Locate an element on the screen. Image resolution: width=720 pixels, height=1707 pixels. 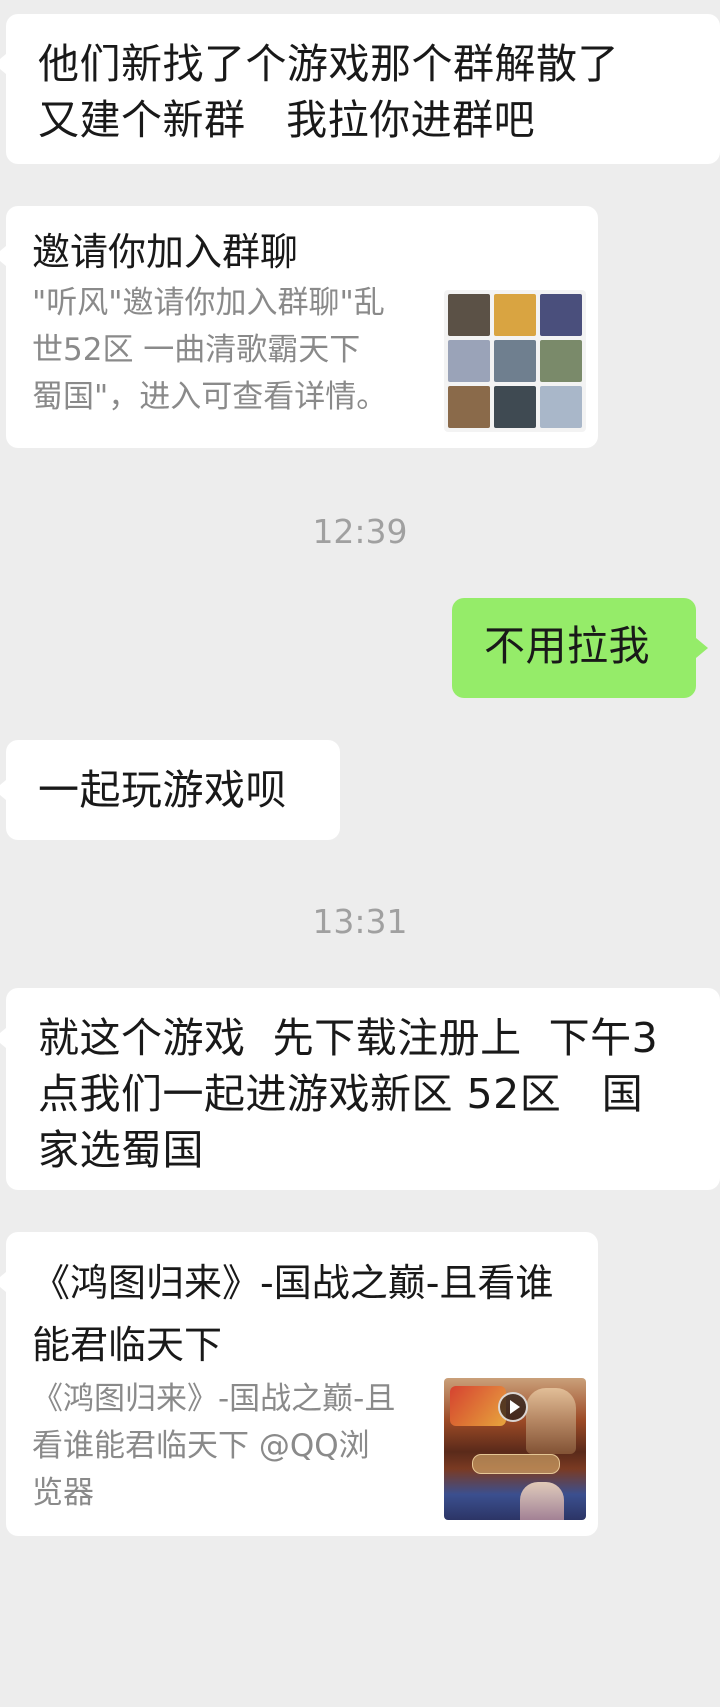
timestamp: 12:39 is located at coordinates (360, 531).